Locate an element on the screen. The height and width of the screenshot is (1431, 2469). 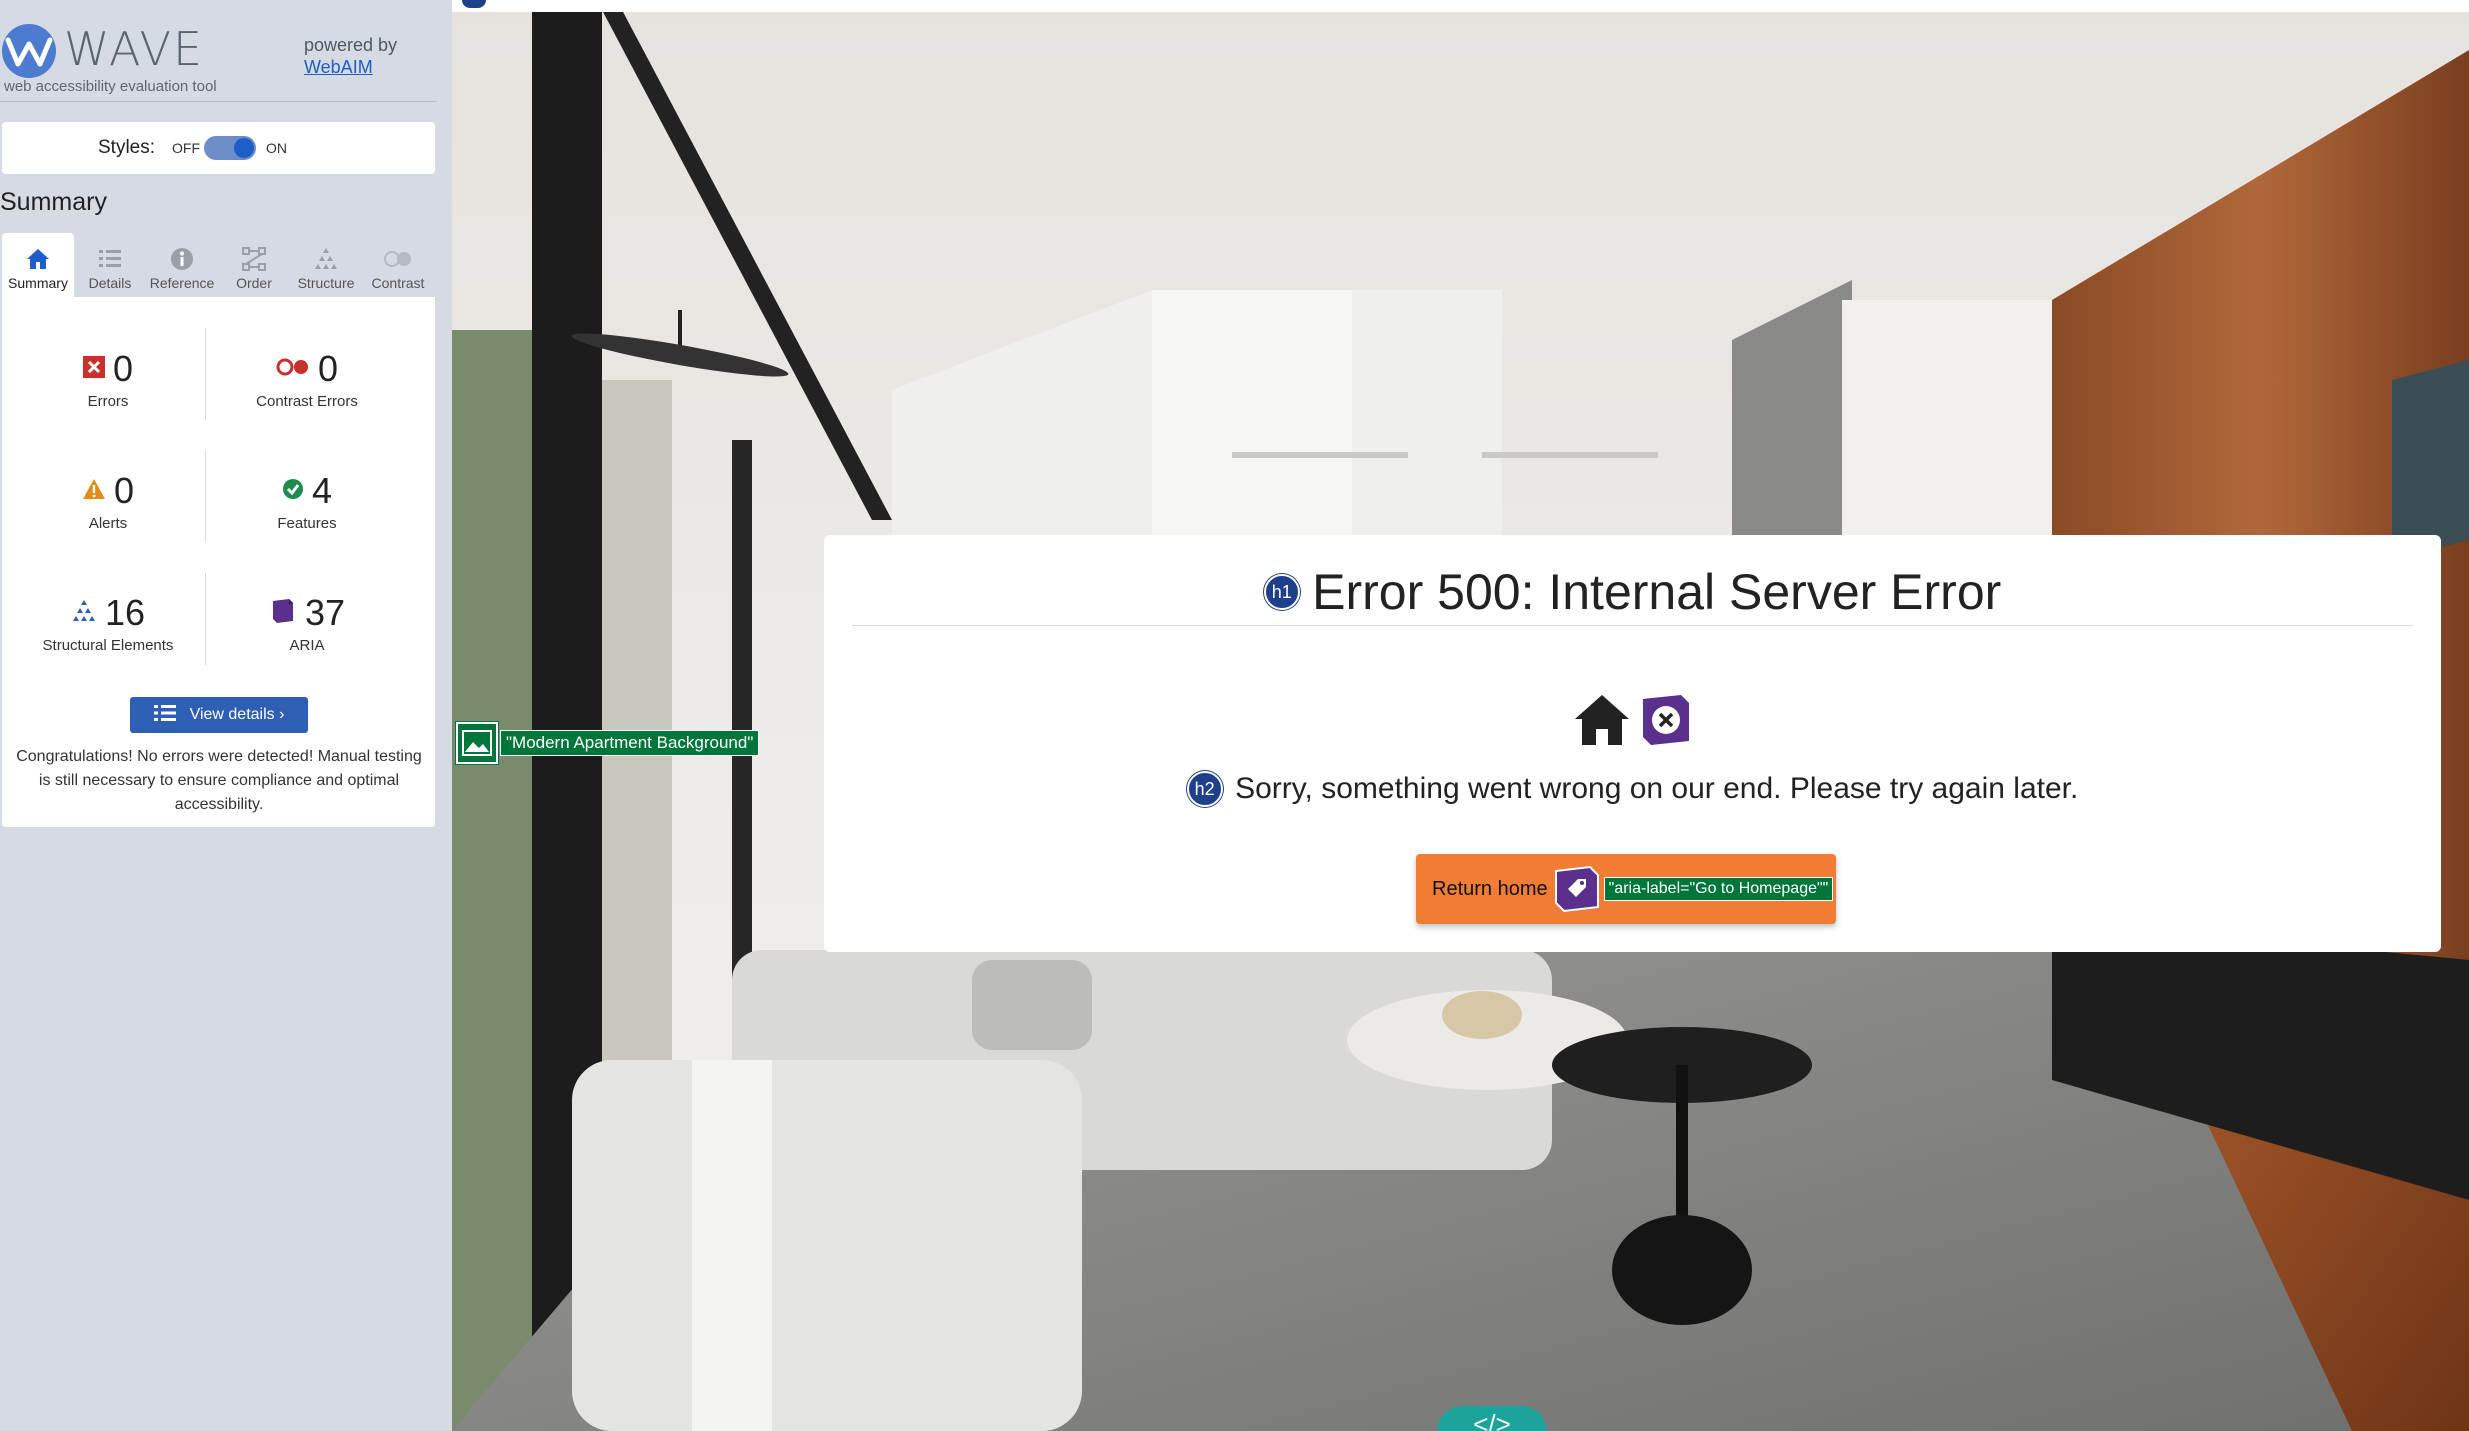
features-label: Features is located at coordinates (307, 523).